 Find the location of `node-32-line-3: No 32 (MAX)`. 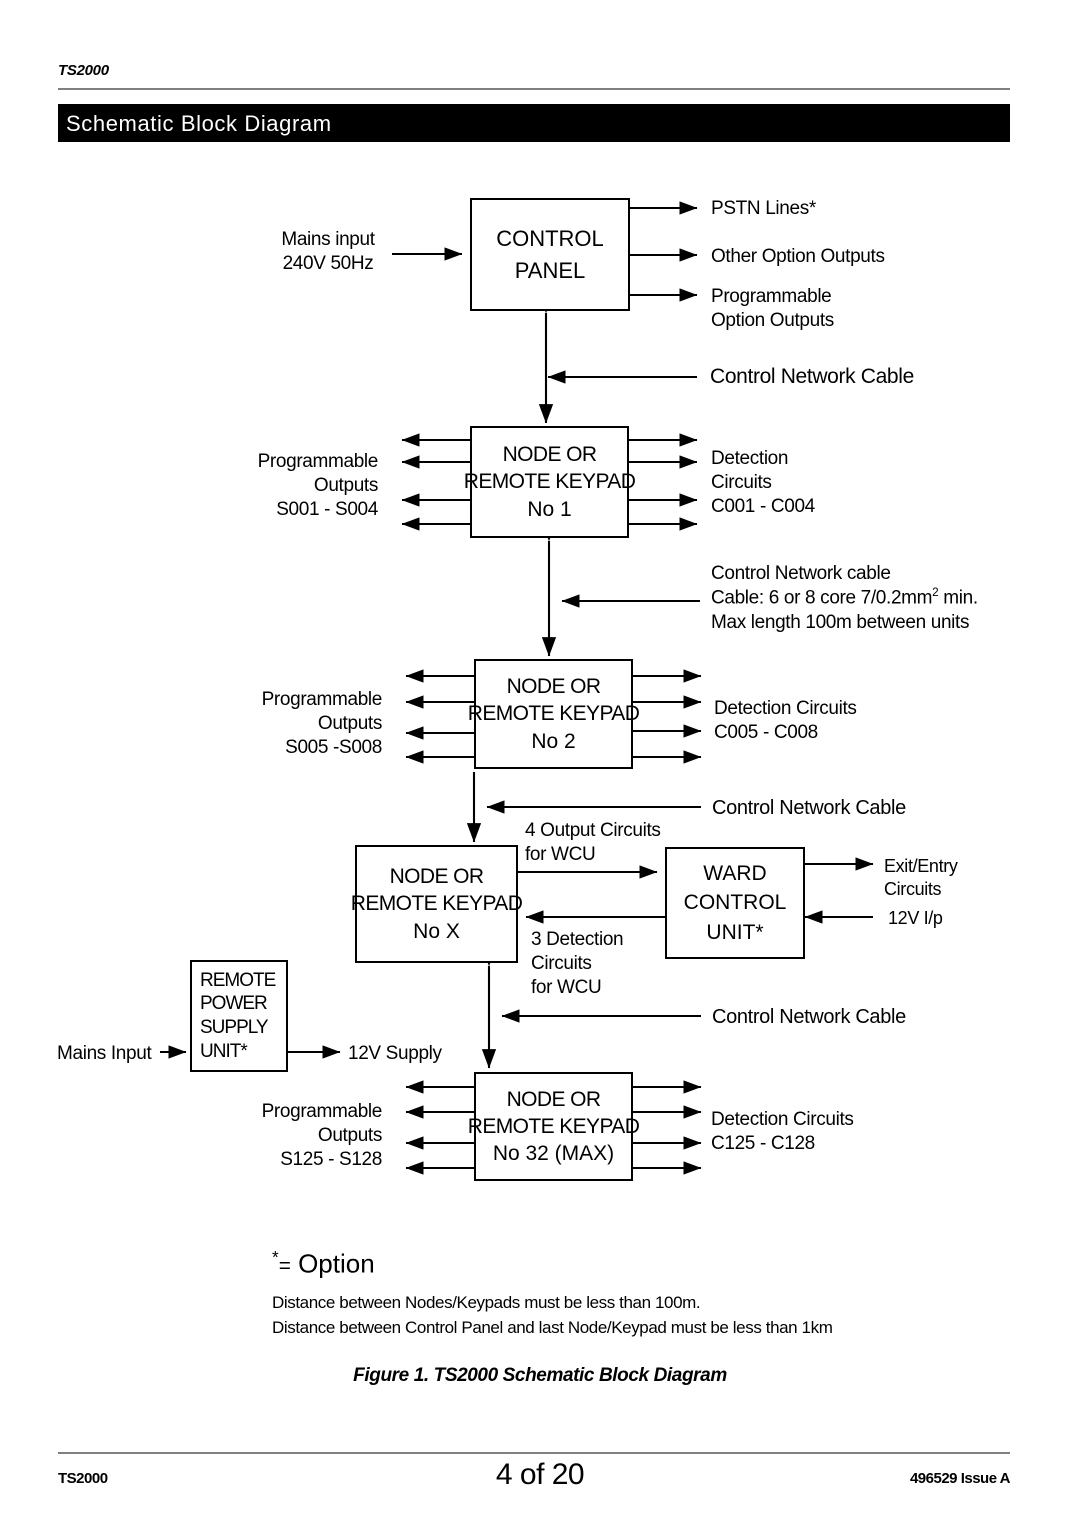

node-32-line-3: No 32 (MAX) is located at coordinates (553, 1154).